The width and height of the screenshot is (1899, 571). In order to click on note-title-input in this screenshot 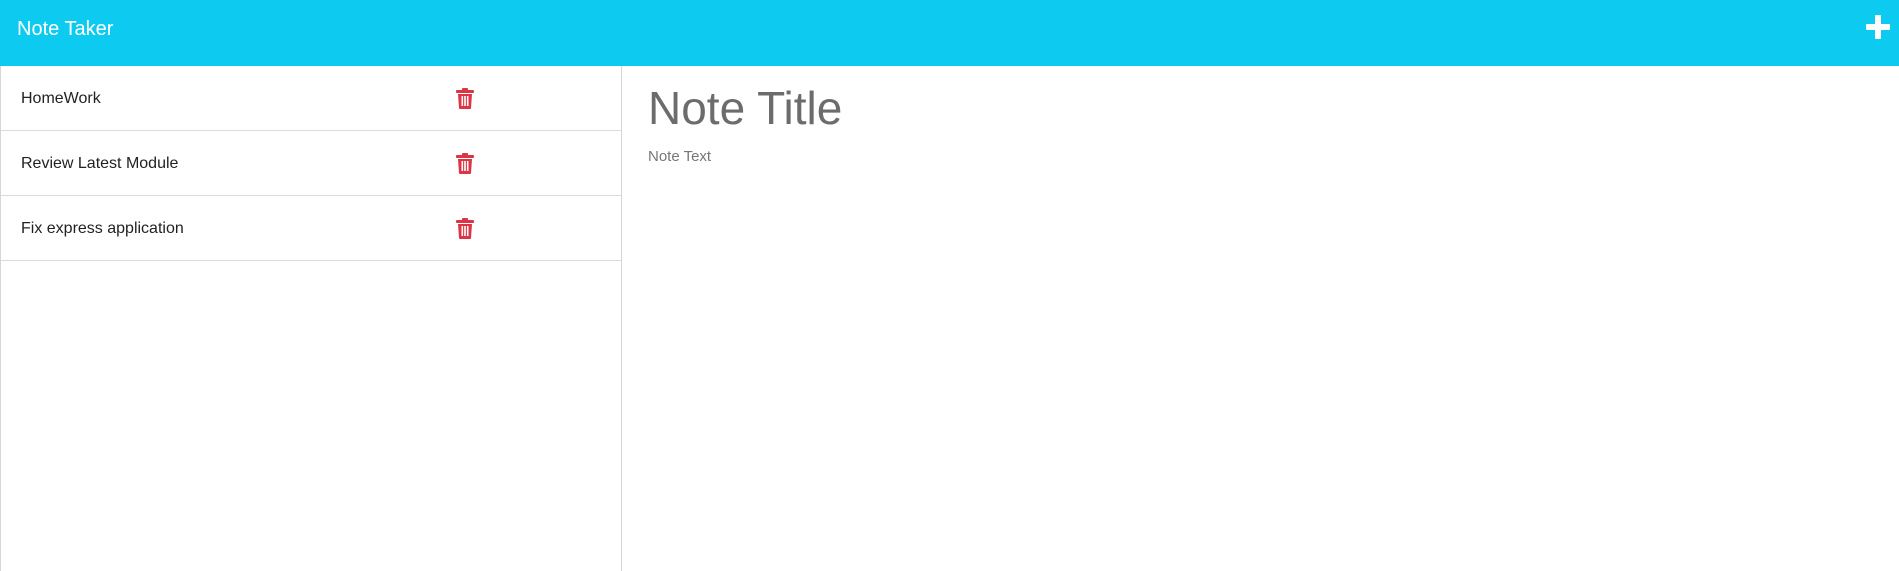, I will do `click(1258, 108)`.